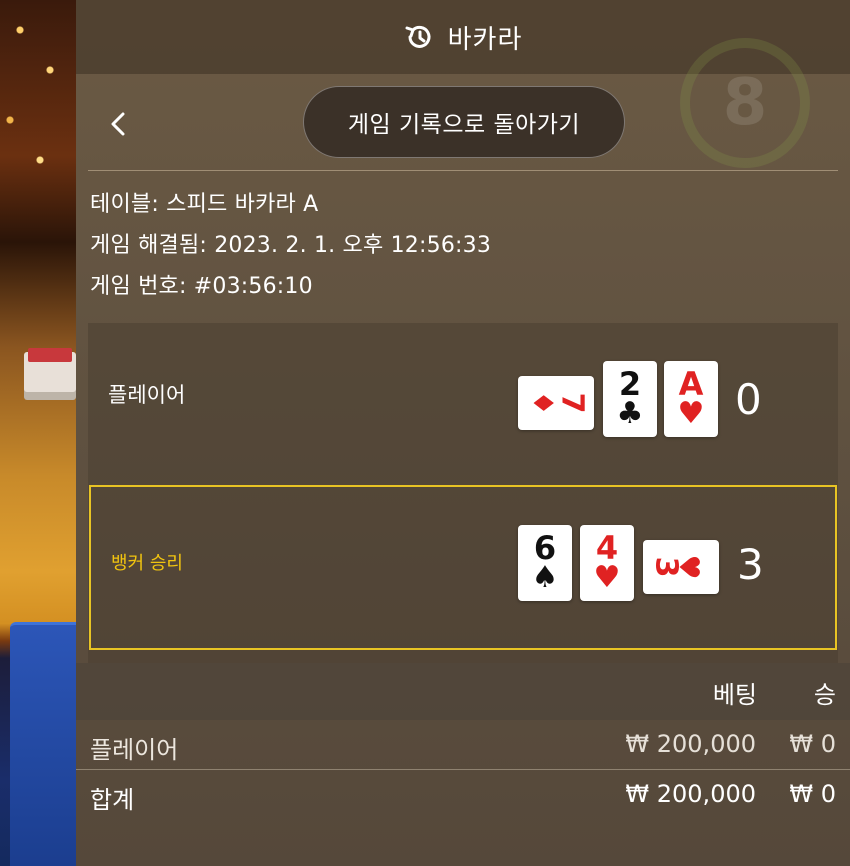 The width and height of the screenshot is (850, 866). Describe the element at coordinates (748, 399) in the screenshot. I see `player-score: 0` at that location.